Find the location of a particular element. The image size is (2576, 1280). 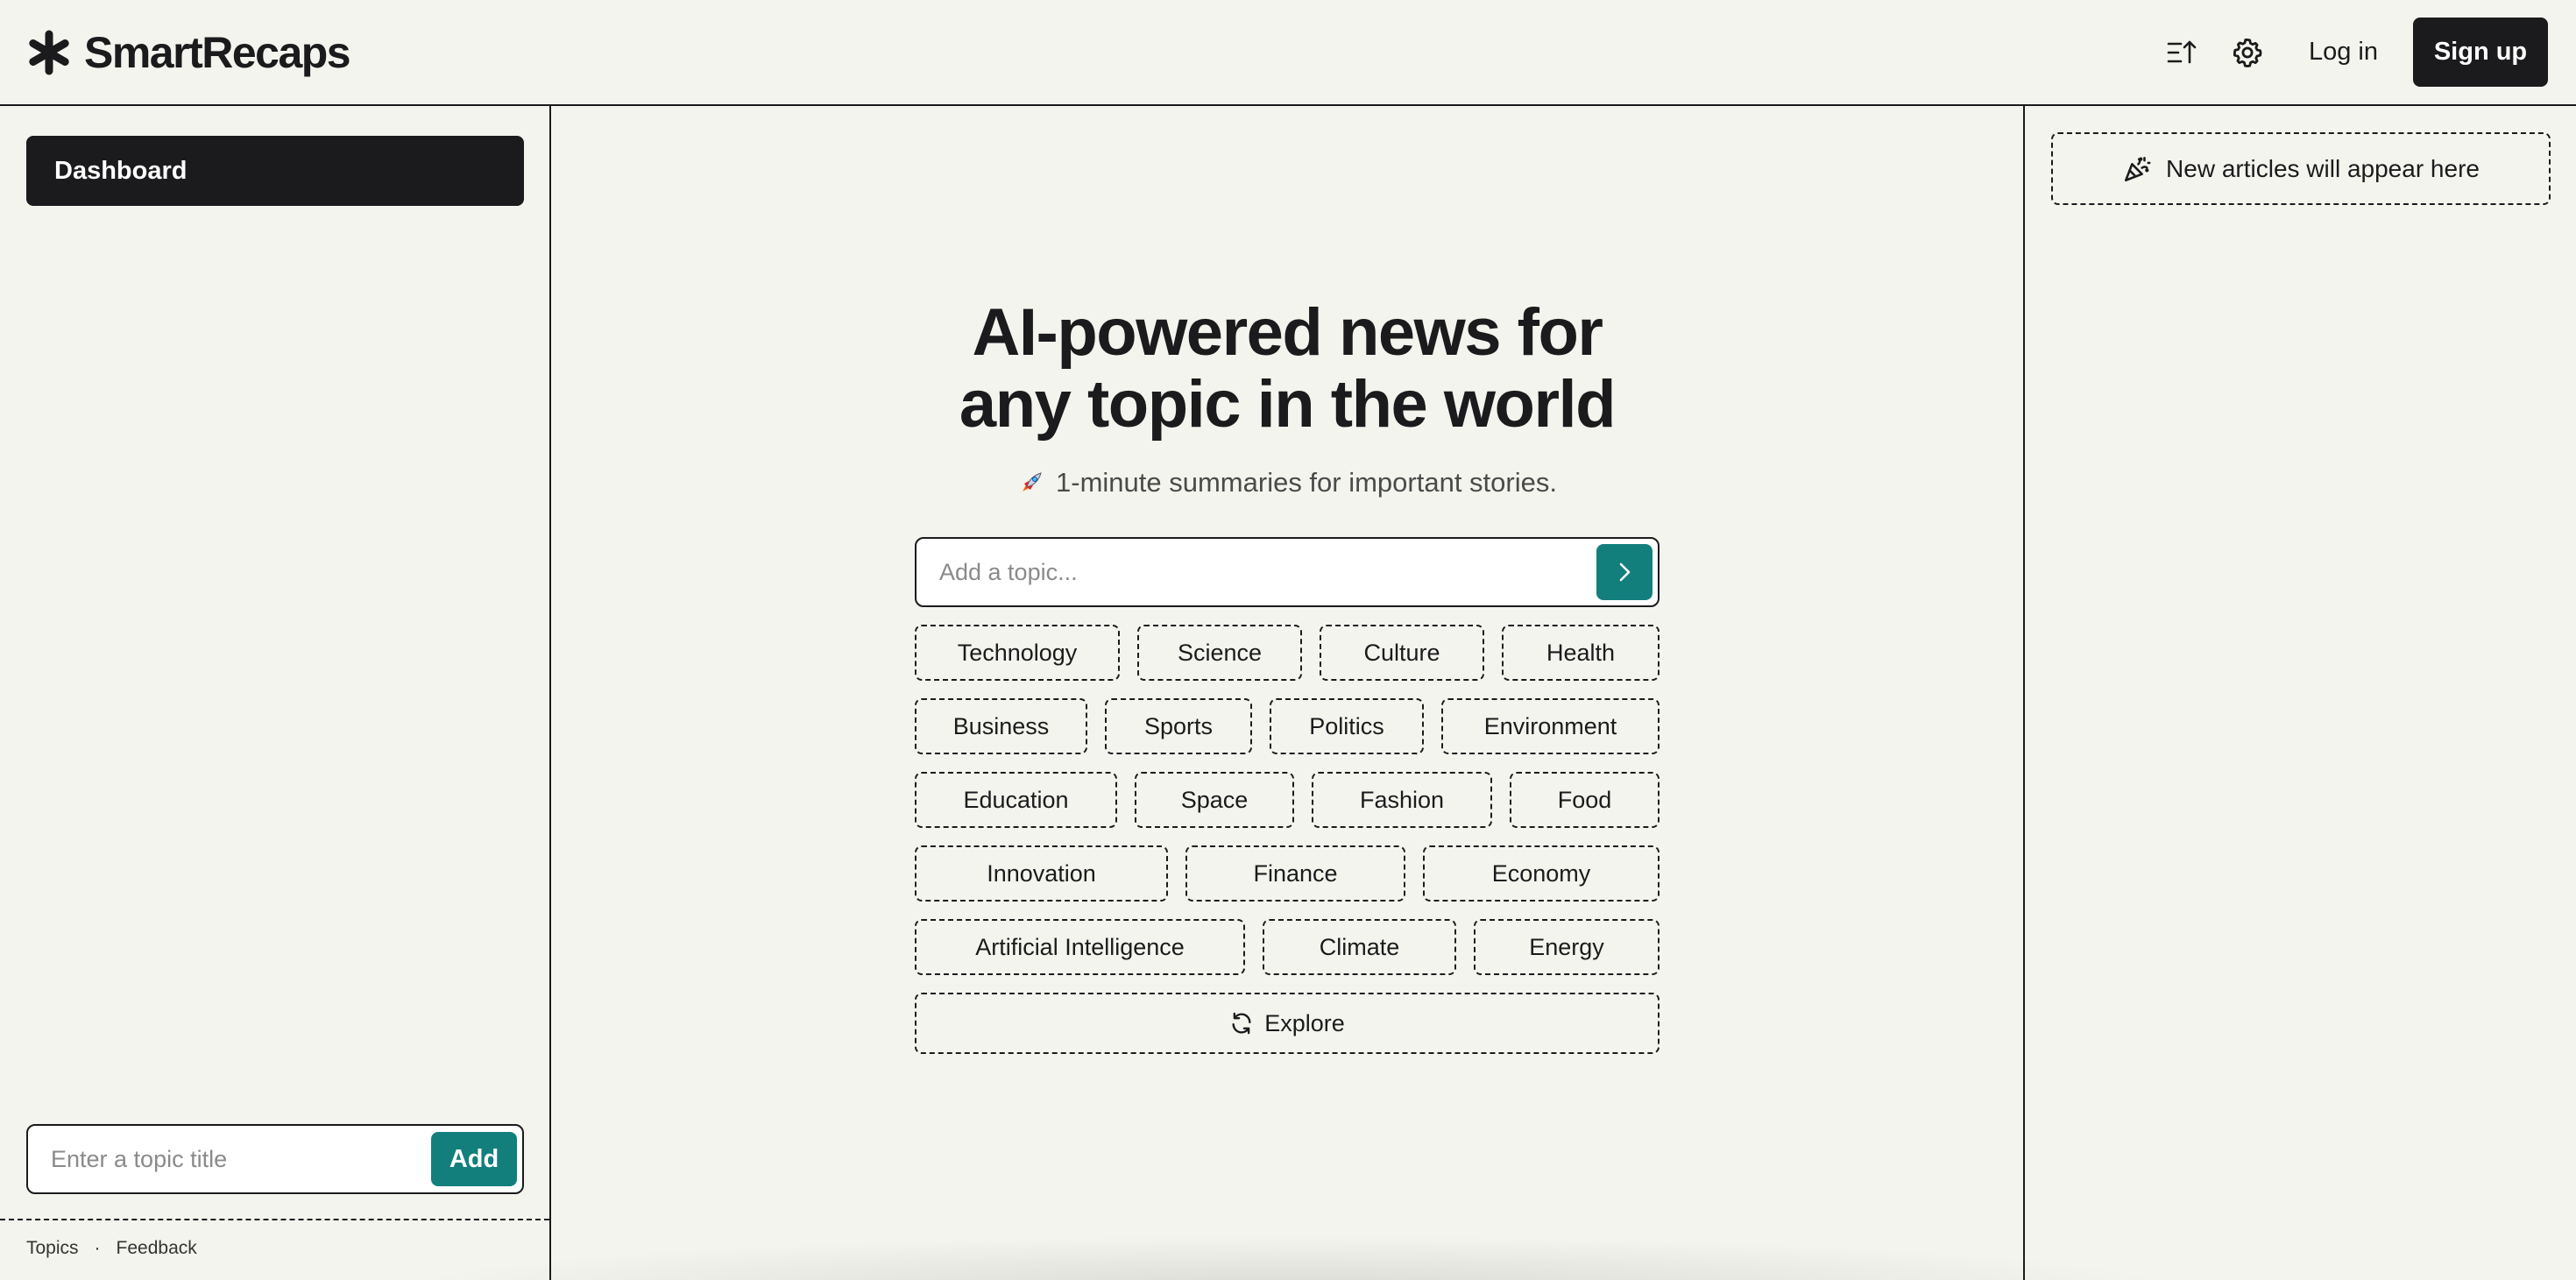

header-actions: Log in Sign up is located at coordinates (2351, 52).